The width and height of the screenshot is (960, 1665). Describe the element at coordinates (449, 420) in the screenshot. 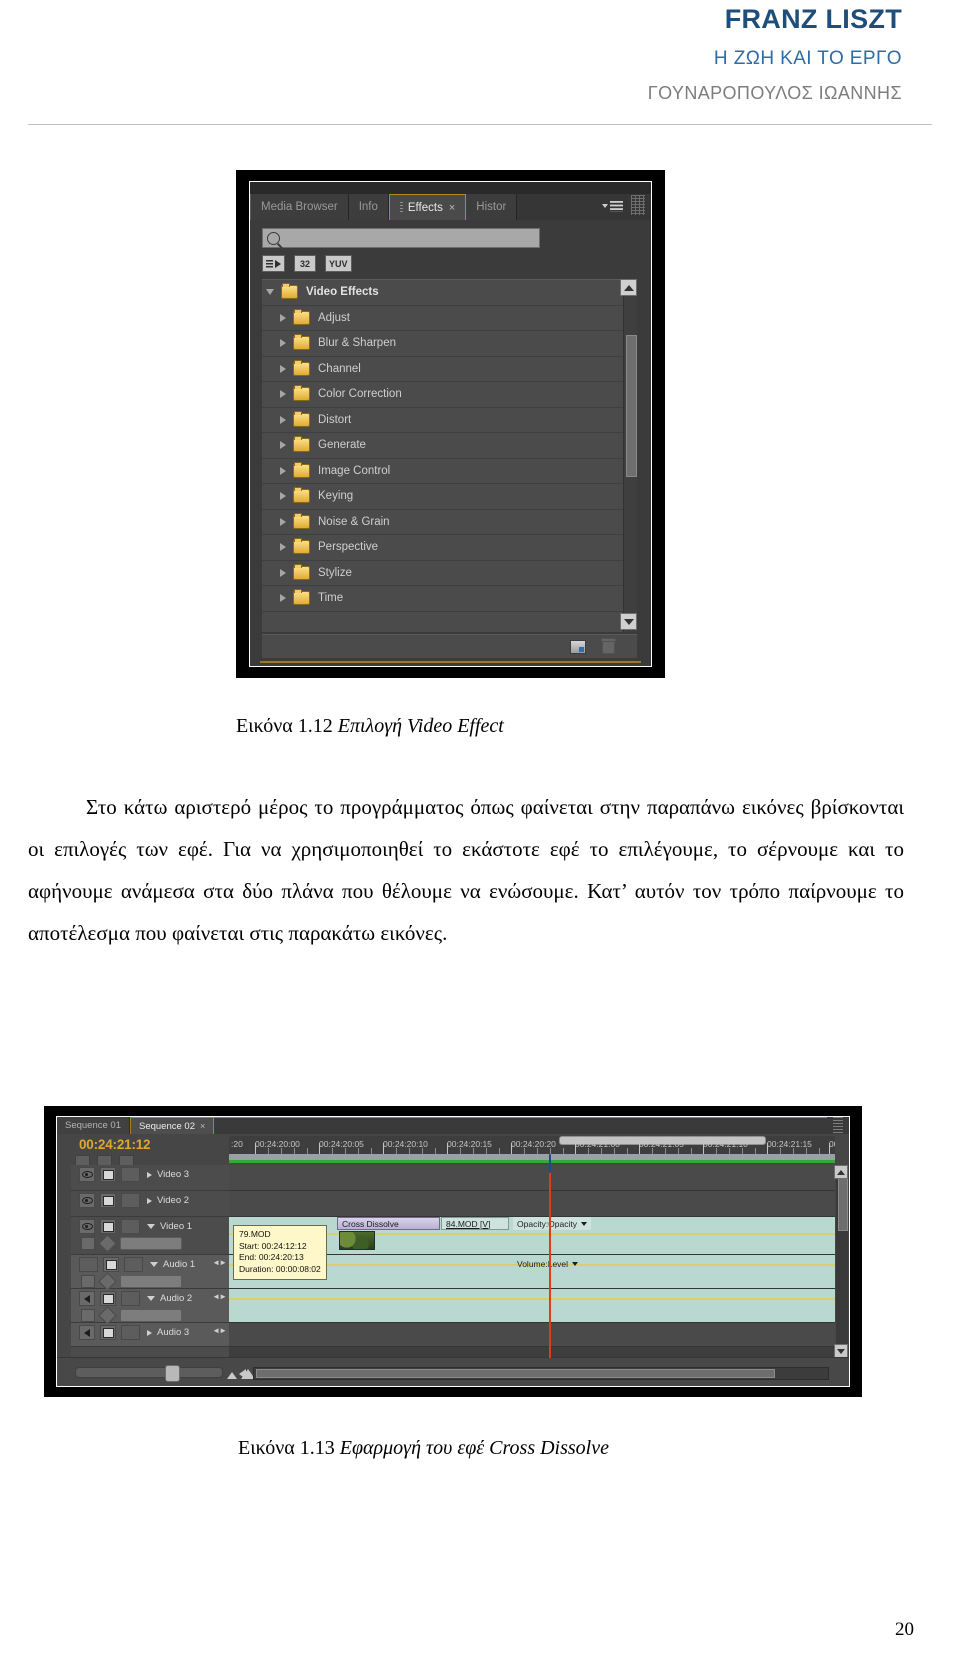

I see `tree-item-distort: Distort` at that location.